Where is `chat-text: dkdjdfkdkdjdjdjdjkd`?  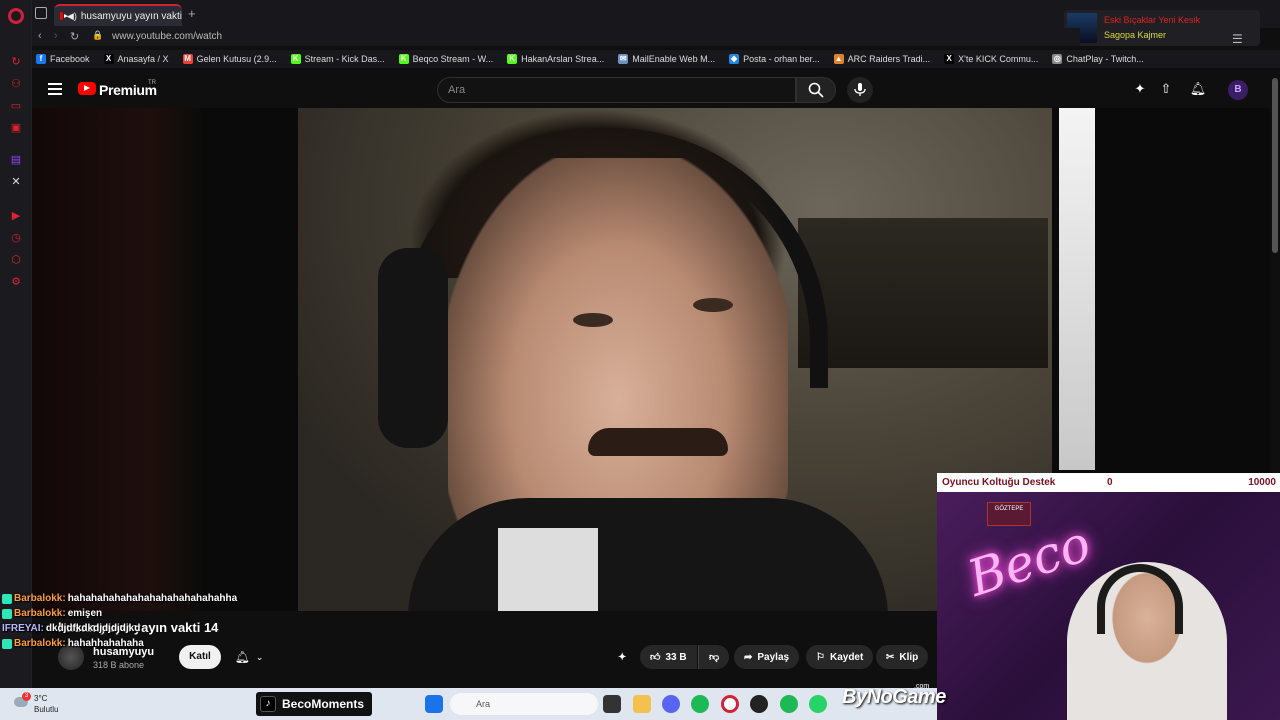 chat-text: dkdjdfkdkdjdjdjdjkd is located at coordinates (93, 628).